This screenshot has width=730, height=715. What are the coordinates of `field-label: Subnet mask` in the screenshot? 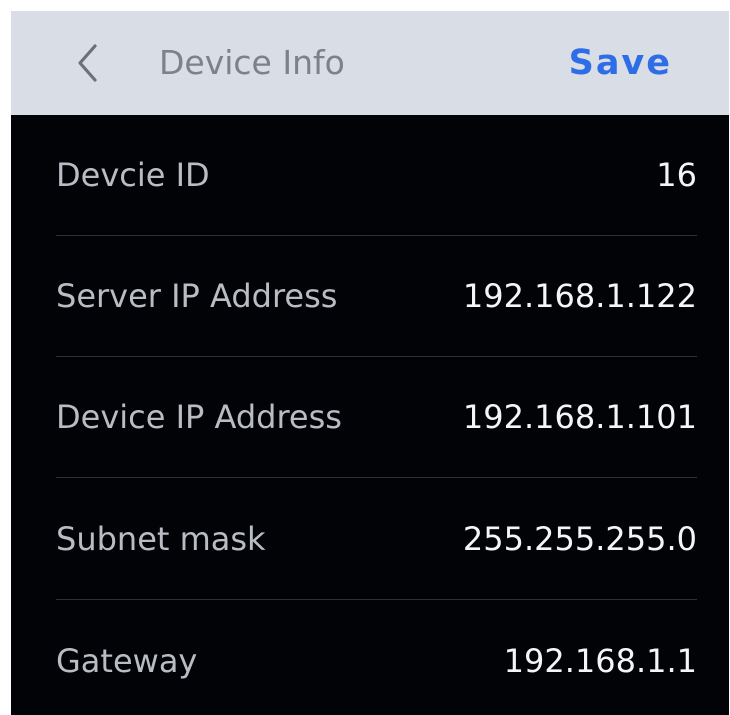 It's located at (161, 539).